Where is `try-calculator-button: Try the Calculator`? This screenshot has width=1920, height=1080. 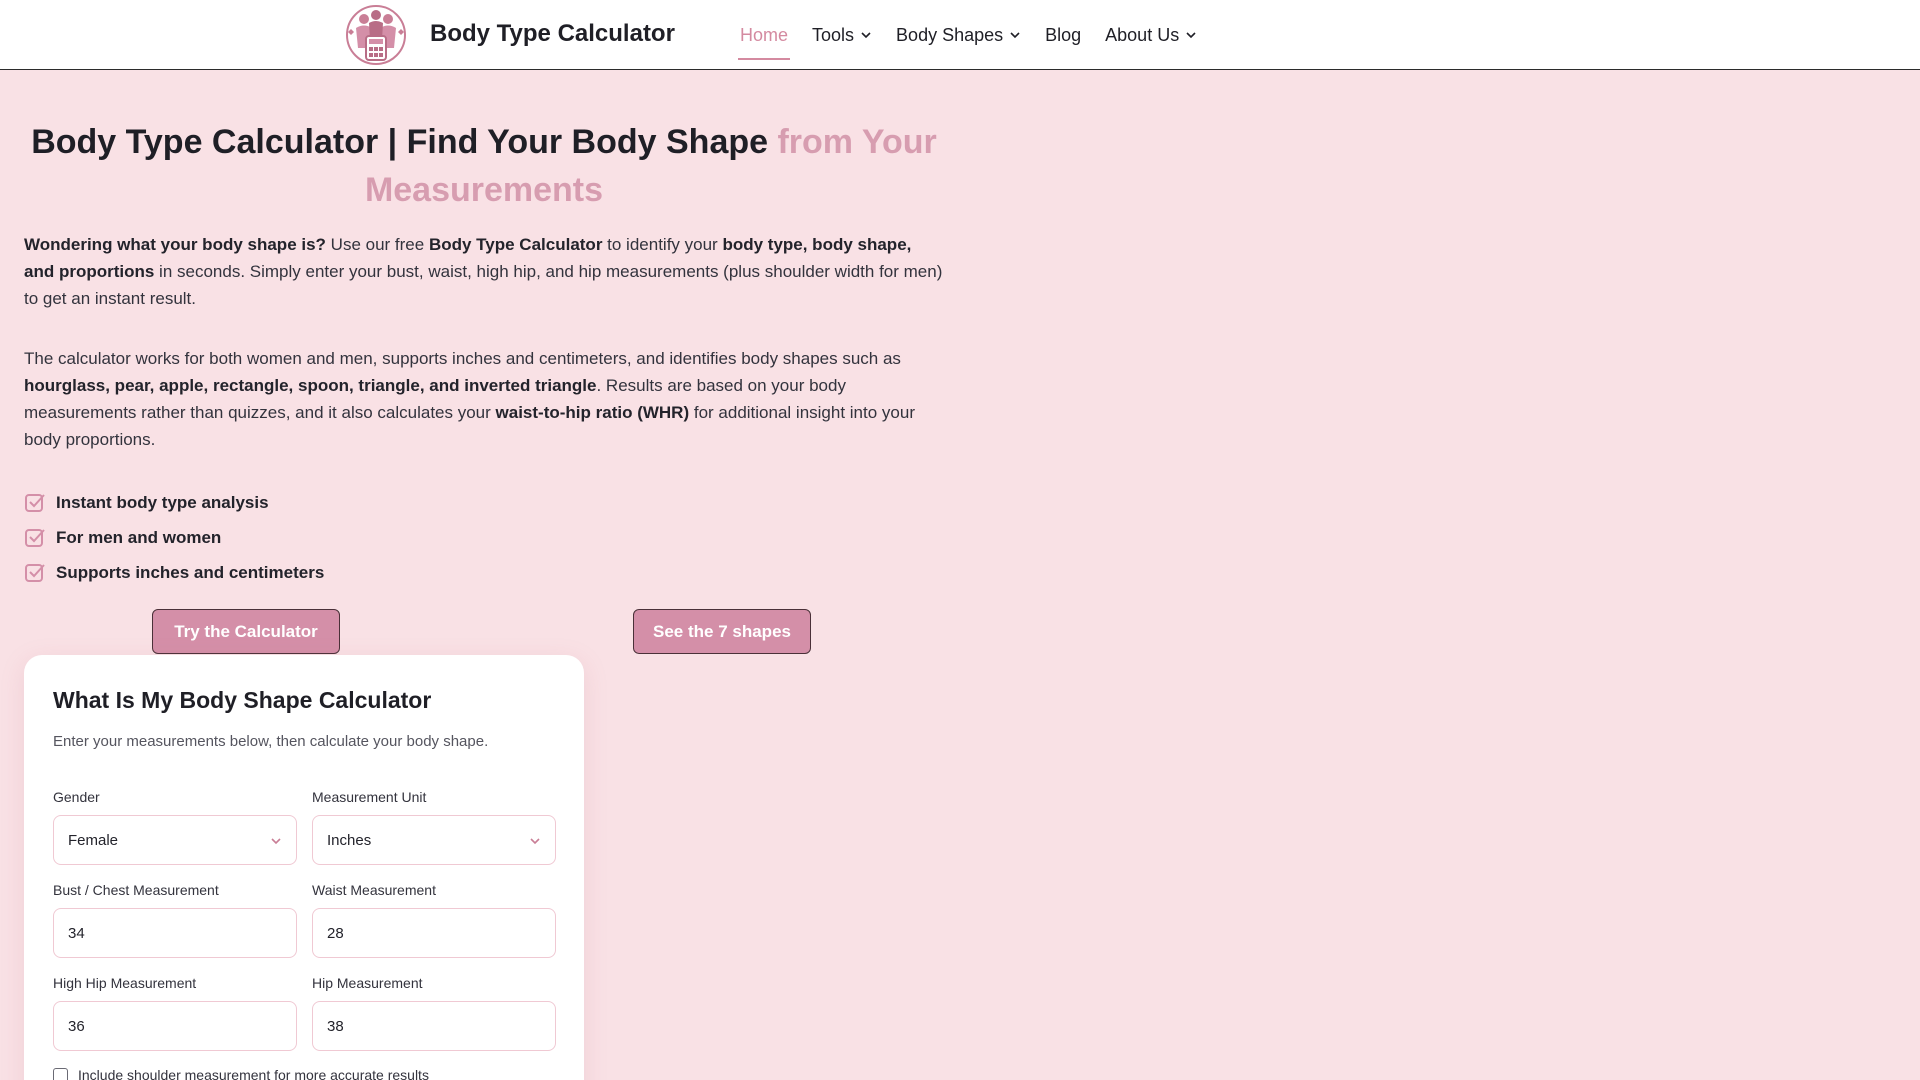
try-calculator-button: Try the Calculator is located at coordinates (246, 631).